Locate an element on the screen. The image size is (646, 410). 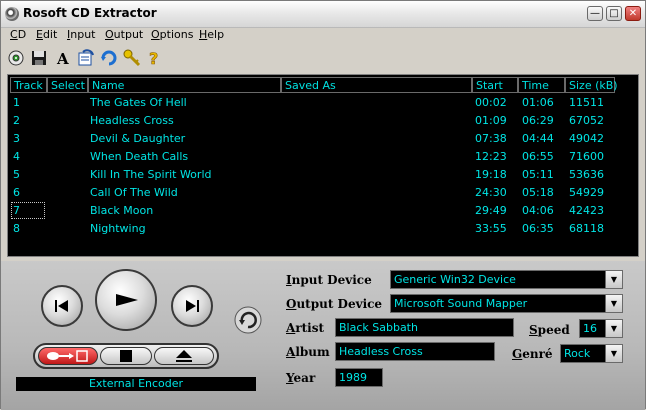
track-start: 12:23 is located at coordinates (491, 156).